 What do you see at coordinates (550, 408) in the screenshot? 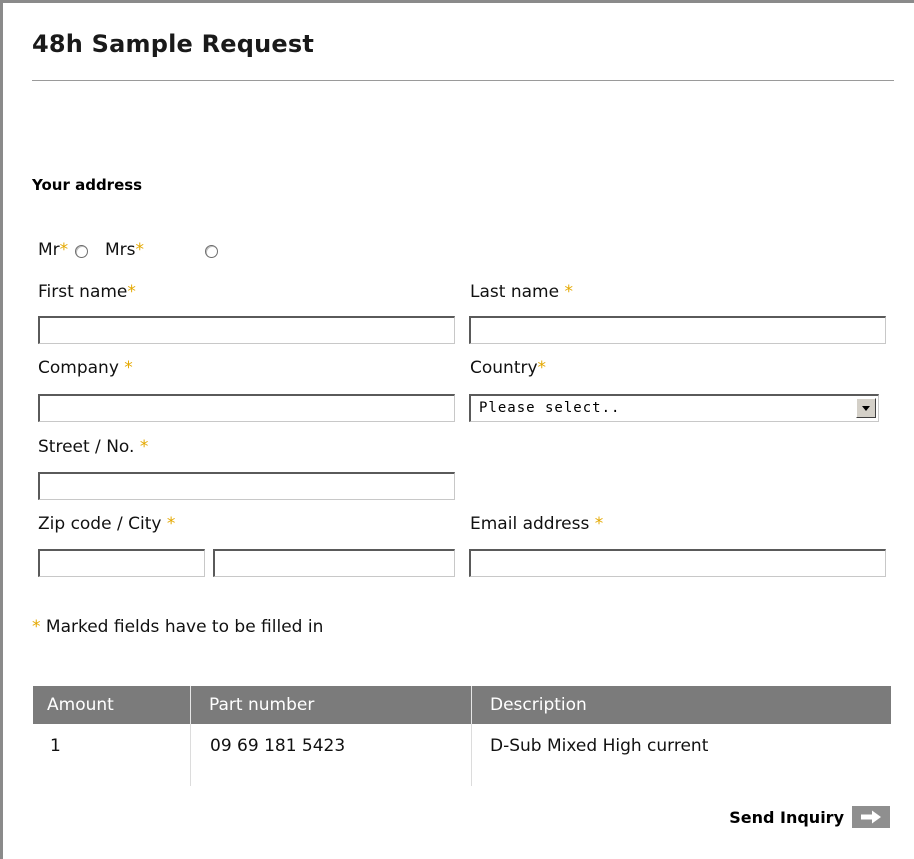
I see `country-selected-value: Please select..` at bounding box center [550, 408].